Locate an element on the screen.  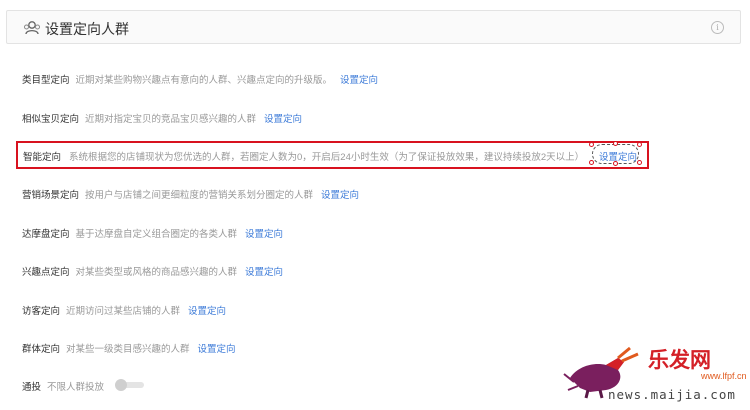
option-visitor-targeting: 访客定向 近期访问过某些店铺的人群 设置定向 is located at coordinates (124, 311).